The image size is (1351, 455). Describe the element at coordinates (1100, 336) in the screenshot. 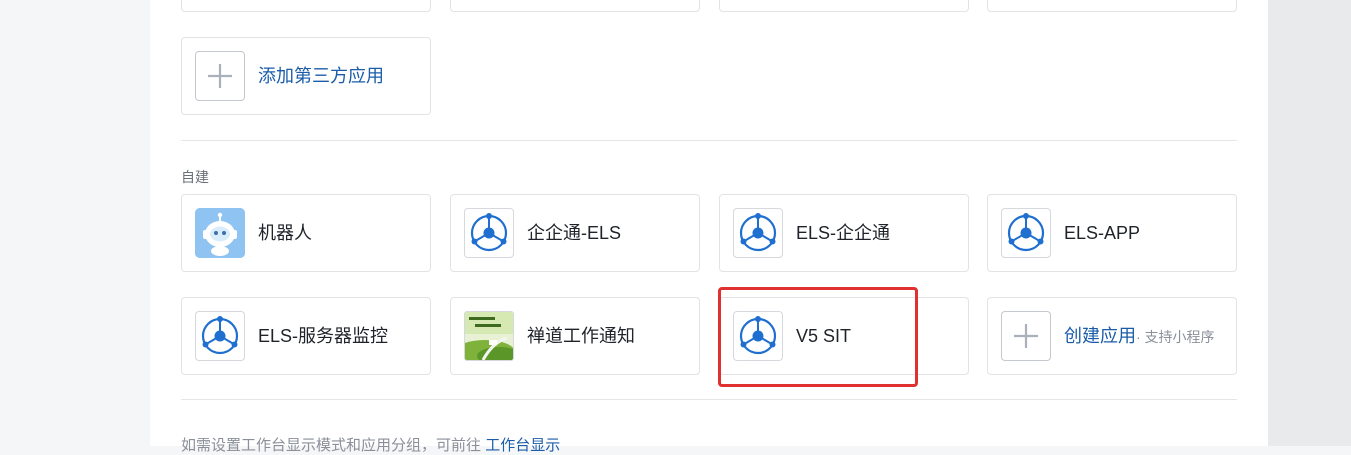

I see `create-app-text: 创建应用` at that location.